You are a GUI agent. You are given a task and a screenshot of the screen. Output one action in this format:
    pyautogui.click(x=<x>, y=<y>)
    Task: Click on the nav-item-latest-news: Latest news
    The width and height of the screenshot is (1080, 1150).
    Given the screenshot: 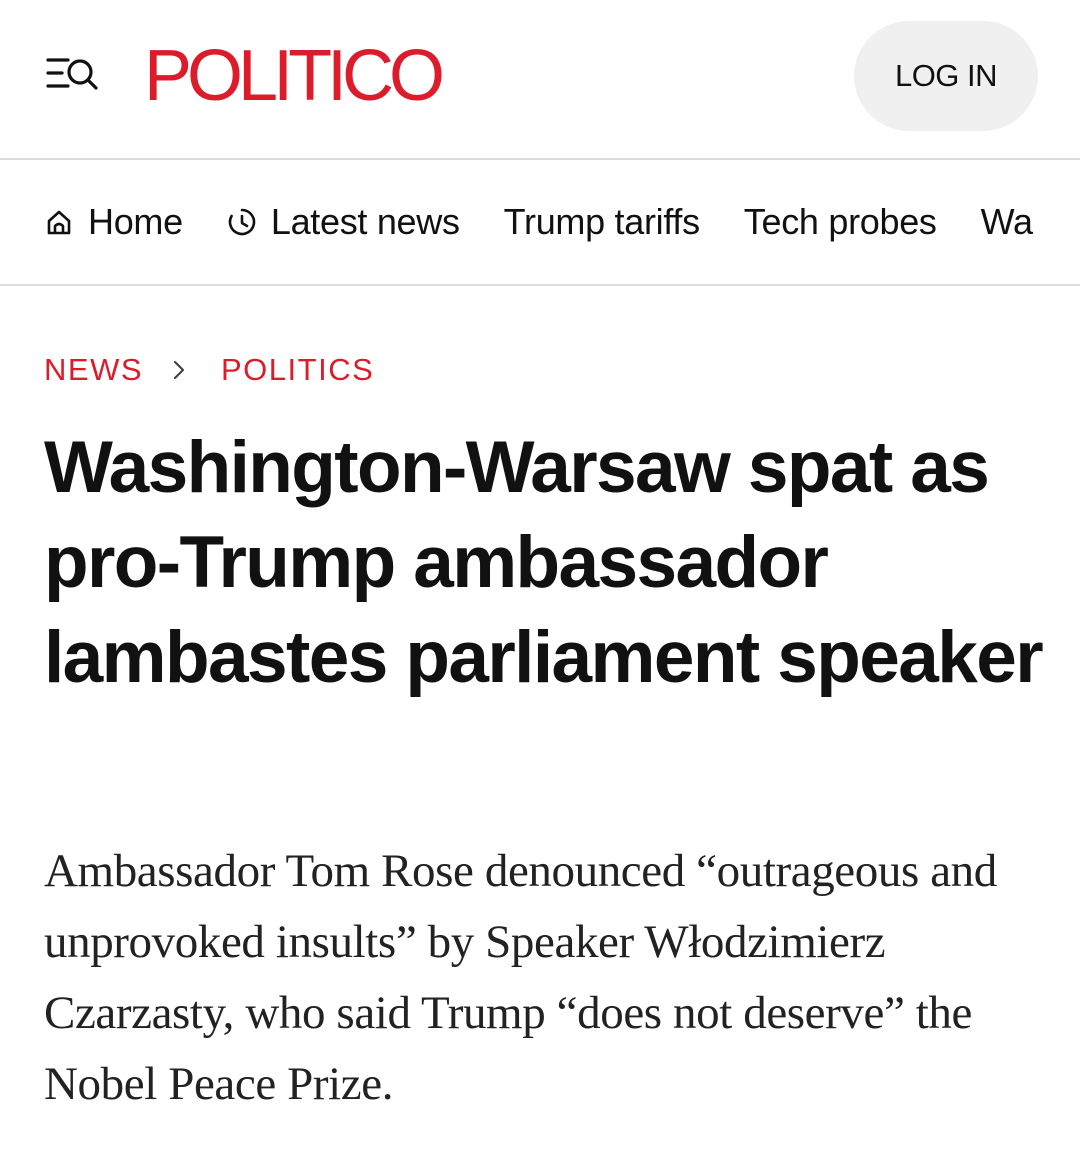 What is the action you would take?
    pyautogui.click(x=343, y=222)
    